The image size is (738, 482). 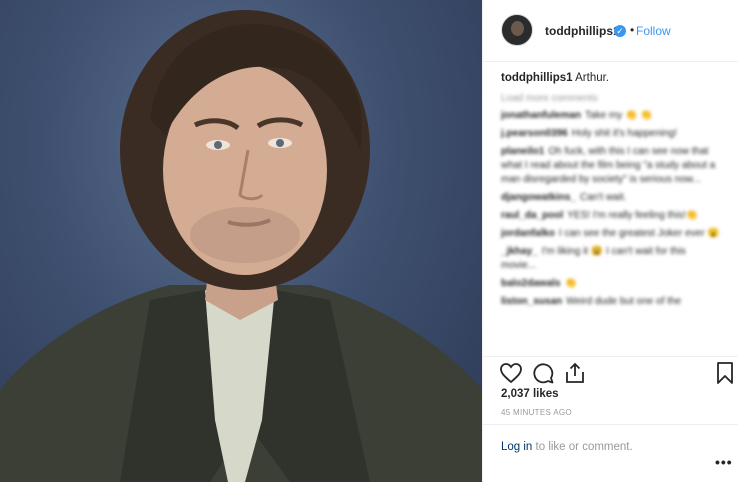 What do you see at coordinates (570, 283) in the screenshot?
I see `comment-text: 👏` at bounding box center [570, 283].